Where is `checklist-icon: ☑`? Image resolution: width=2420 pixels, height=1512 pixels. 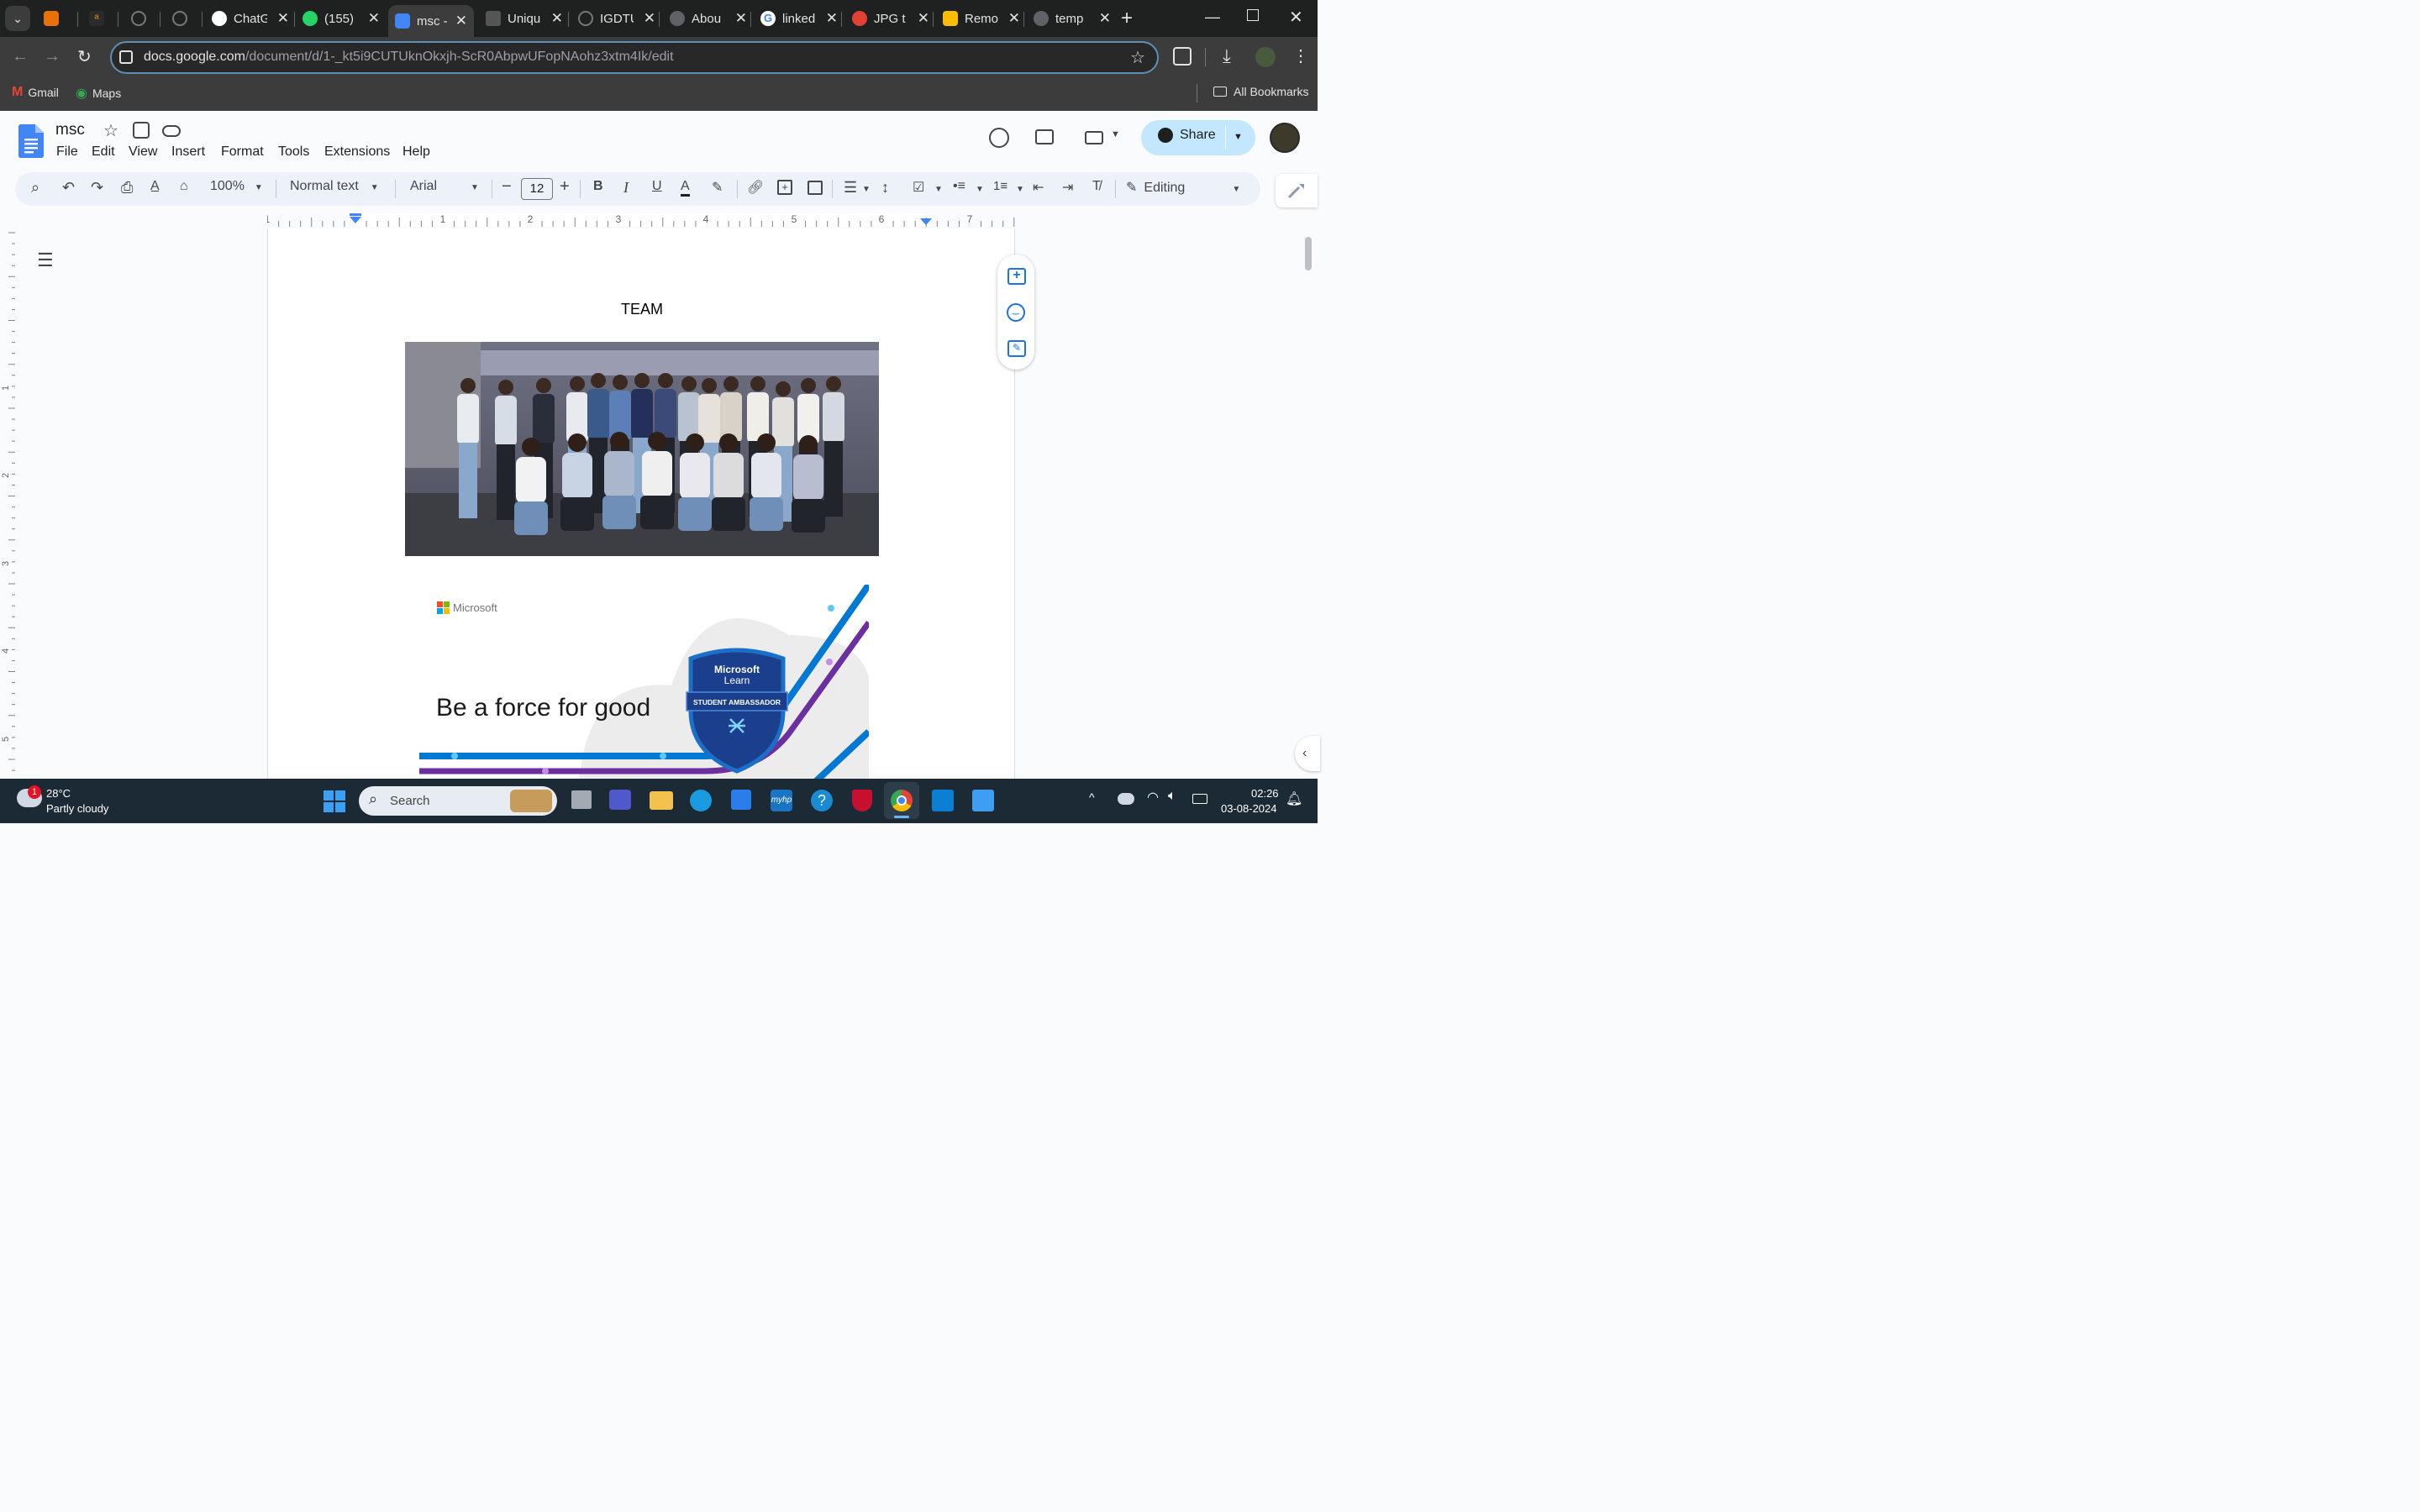 checklist-icon: ☑ is located at coordinates (918, 187).